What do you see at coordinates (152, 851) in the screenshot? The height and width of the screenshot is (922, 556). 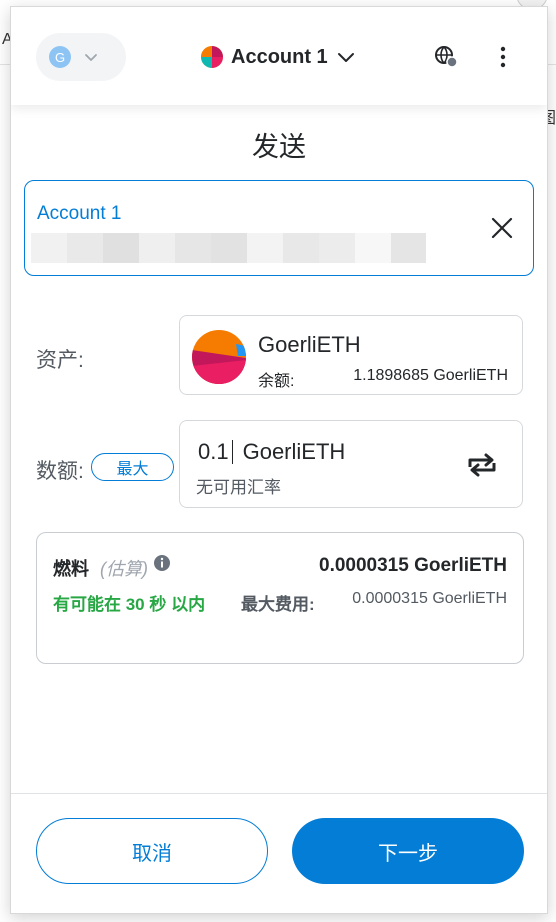 I see `cancel-button: 取消` at bounding box center [152, 851].